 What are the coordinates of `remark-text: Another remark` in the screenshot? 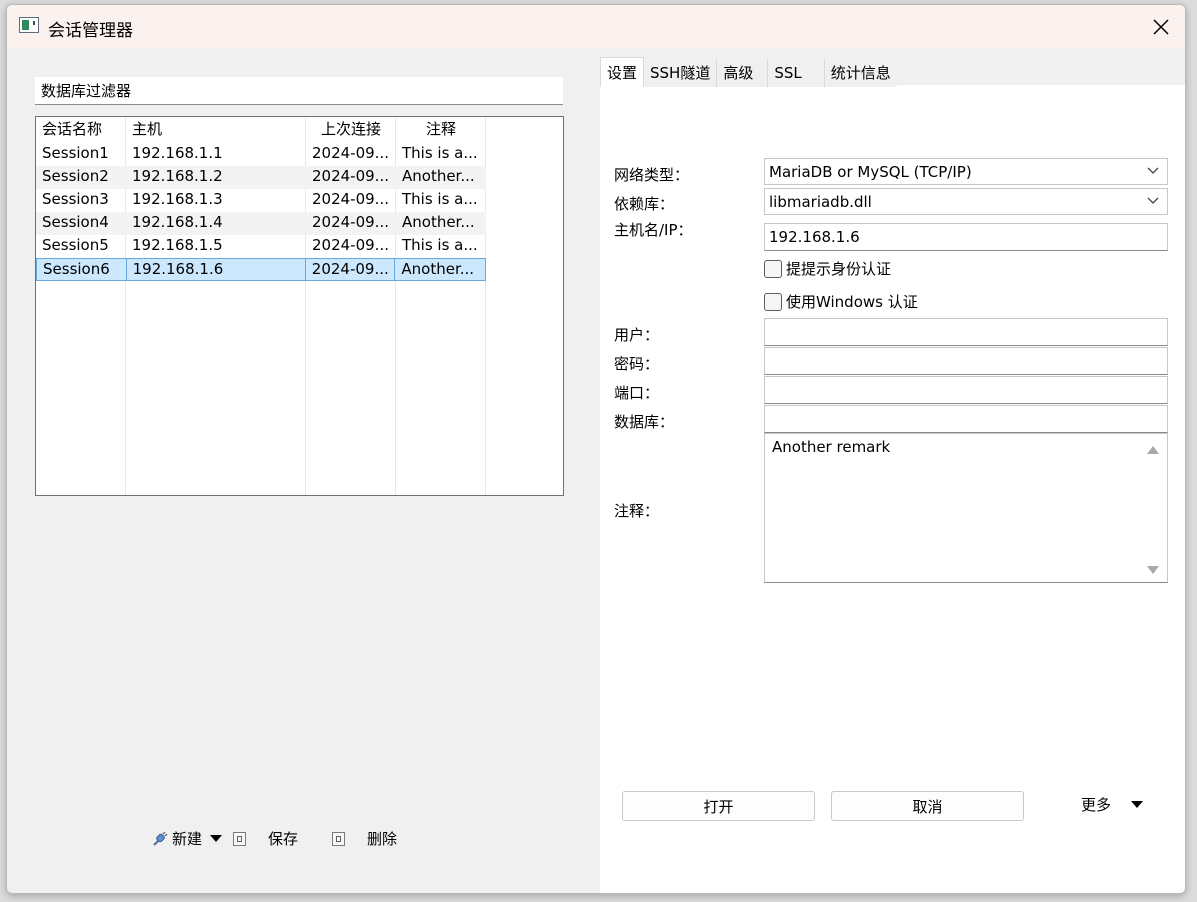 It's located at (831, 447).